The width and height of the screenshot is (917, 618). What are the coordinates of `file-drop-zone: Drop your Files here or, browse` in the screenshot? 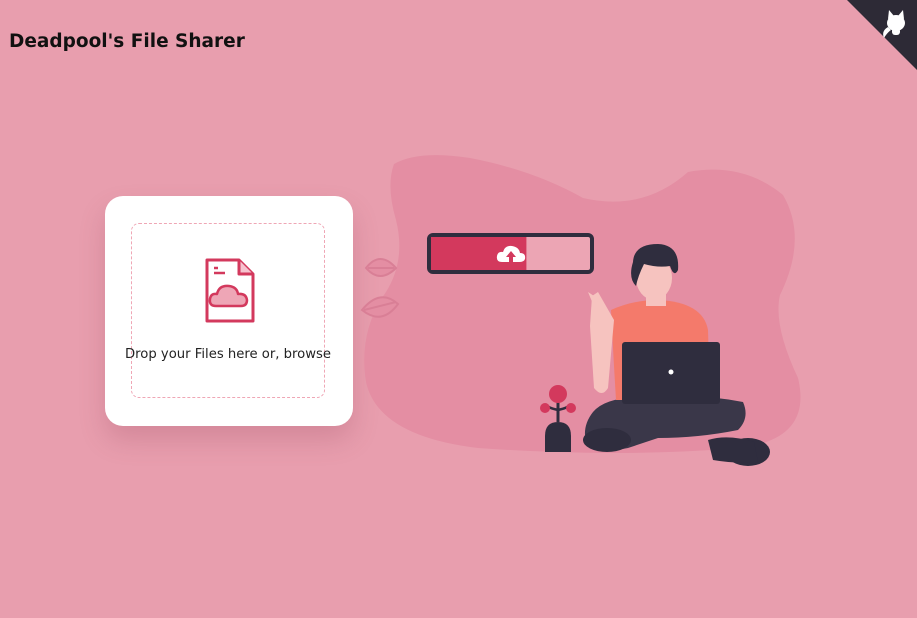 It's located at (228, 310).